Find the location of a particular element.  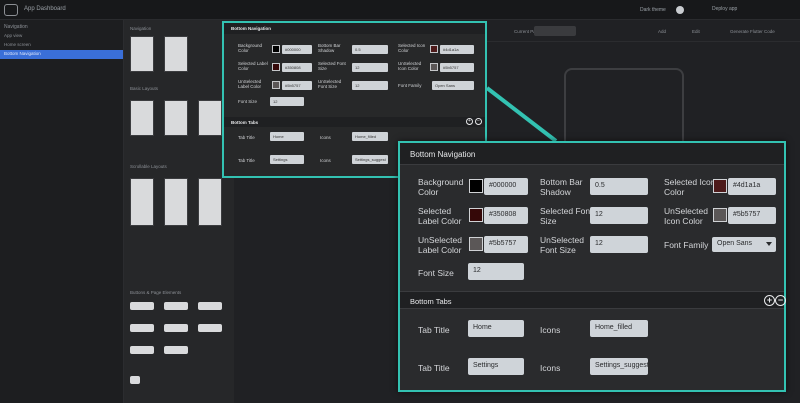

unselected-label-color-swatch is located at coordinates (476, 244).